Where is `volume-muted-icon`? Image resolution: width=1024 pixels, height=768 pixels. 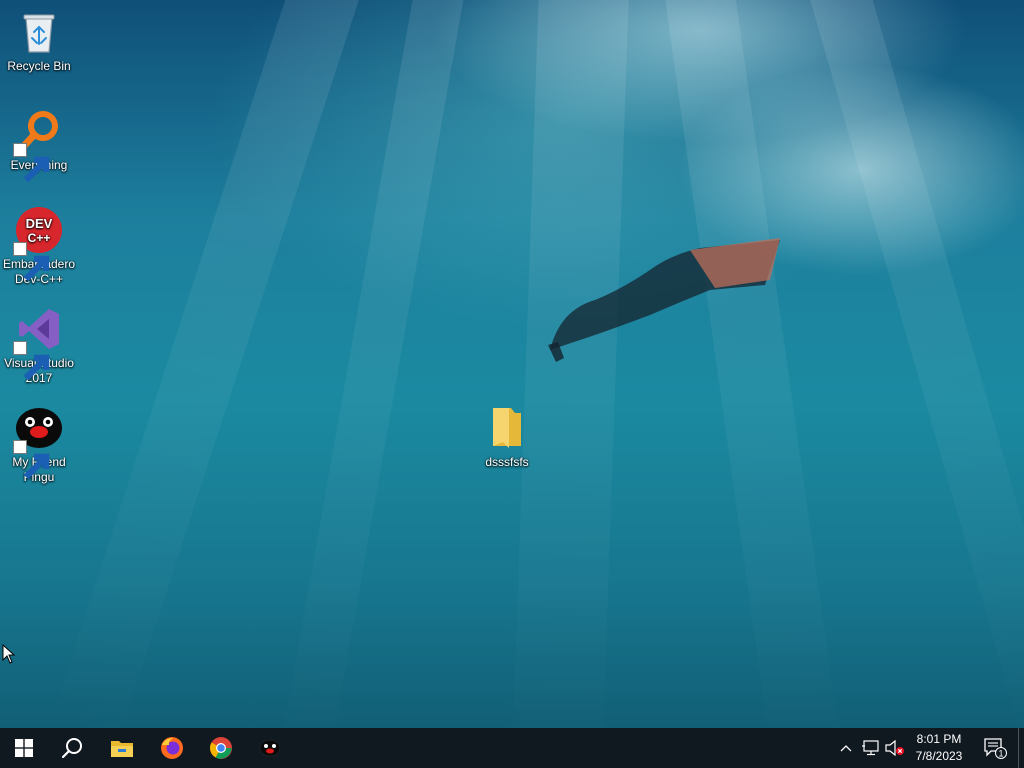 volume-muted-icon is located at coordinates (894, 748).